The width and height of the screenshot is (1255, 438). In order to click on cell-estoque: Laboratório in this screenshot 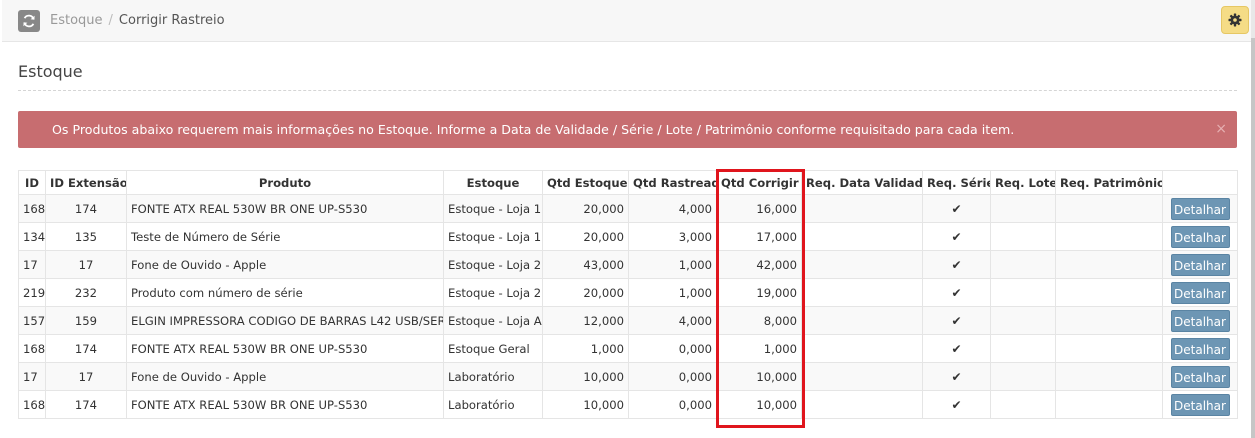, I will do `click(493, 376)`.